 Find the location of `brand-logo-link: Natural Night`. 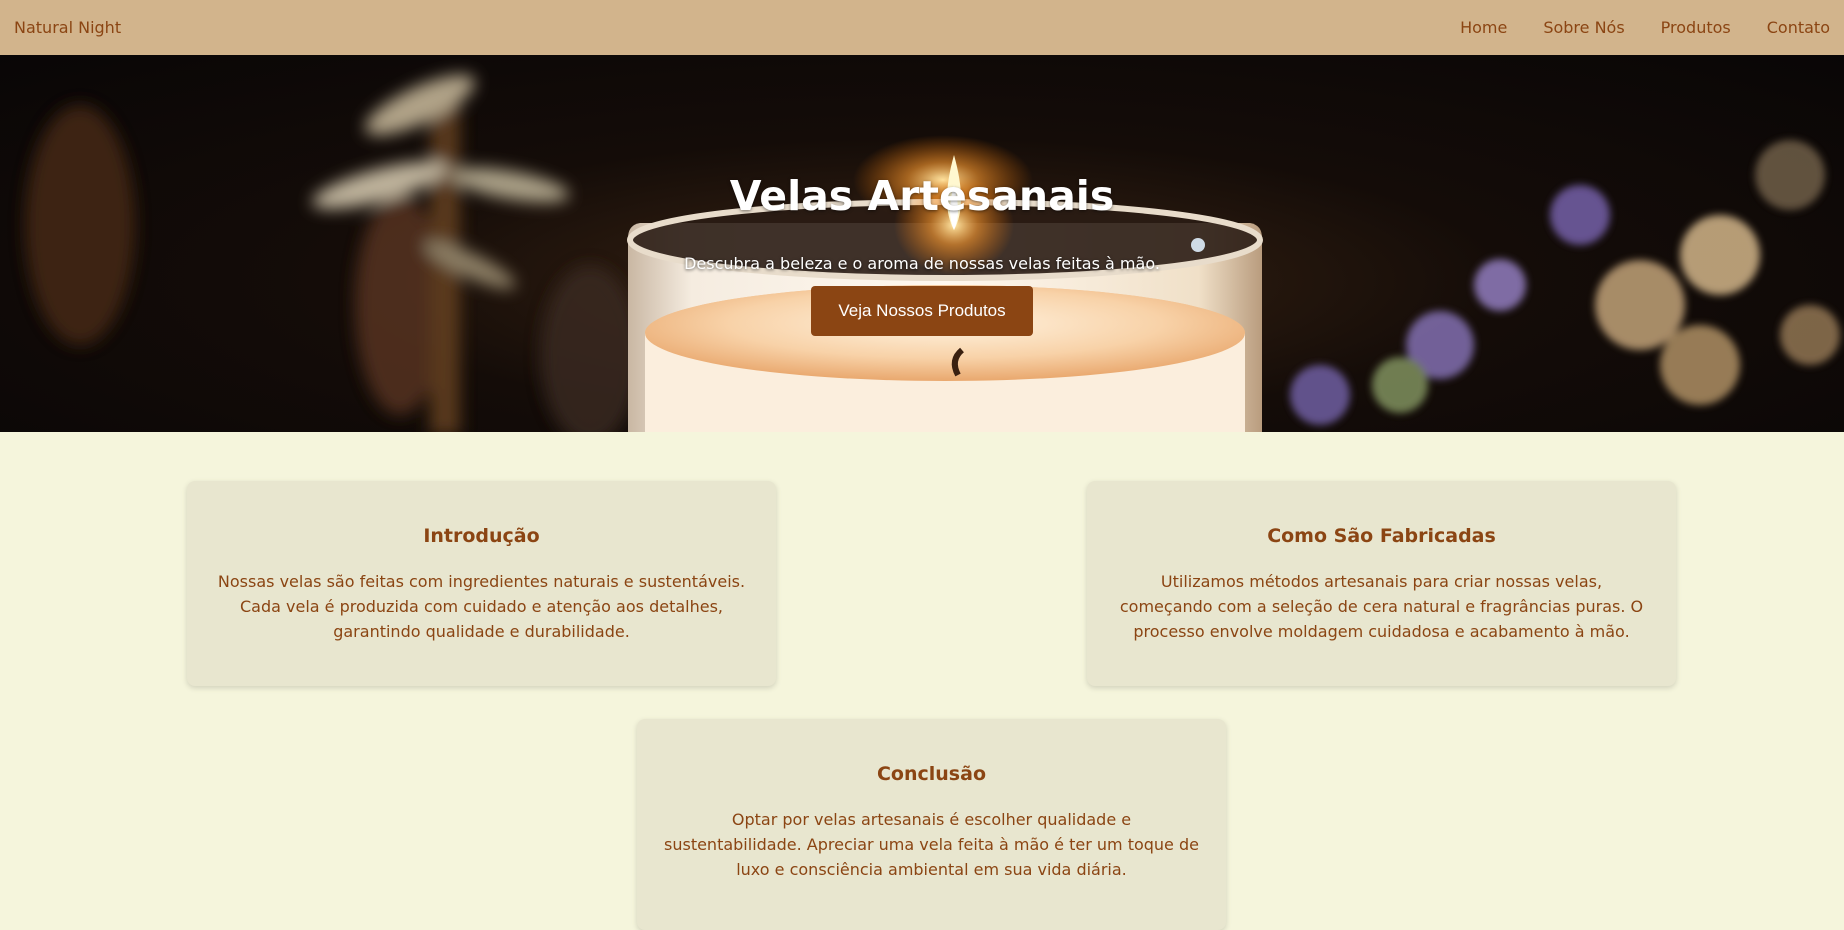

brand-logo-link: Natural Night is located at coordinates (67, 27).